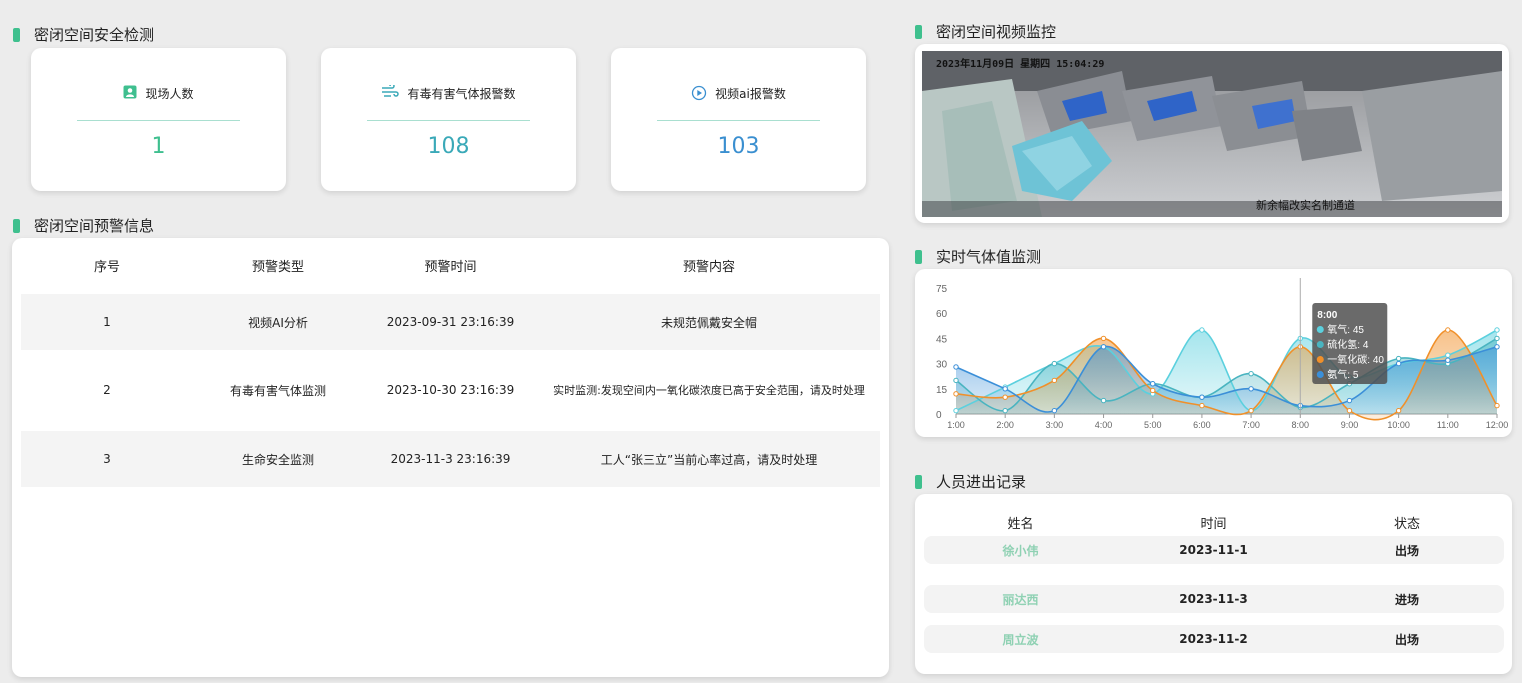  I want to click on record-name: 徐小伟, so click(1020, 550).